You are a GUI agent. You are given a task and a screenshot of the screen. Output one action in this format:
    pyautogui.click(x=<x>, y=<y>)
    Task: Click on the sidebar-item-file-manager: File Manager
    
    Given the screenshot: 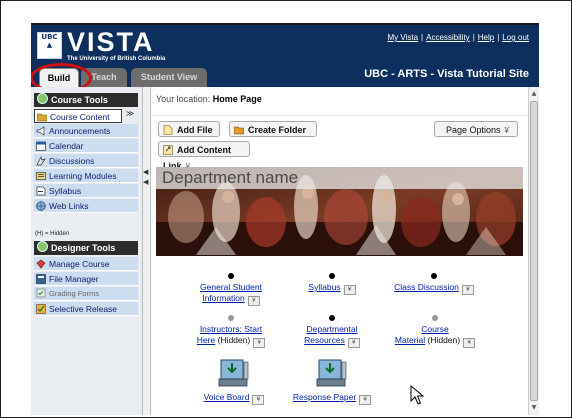 What is the action you would take?
    pyautogui.click(x=86, y=279)
    